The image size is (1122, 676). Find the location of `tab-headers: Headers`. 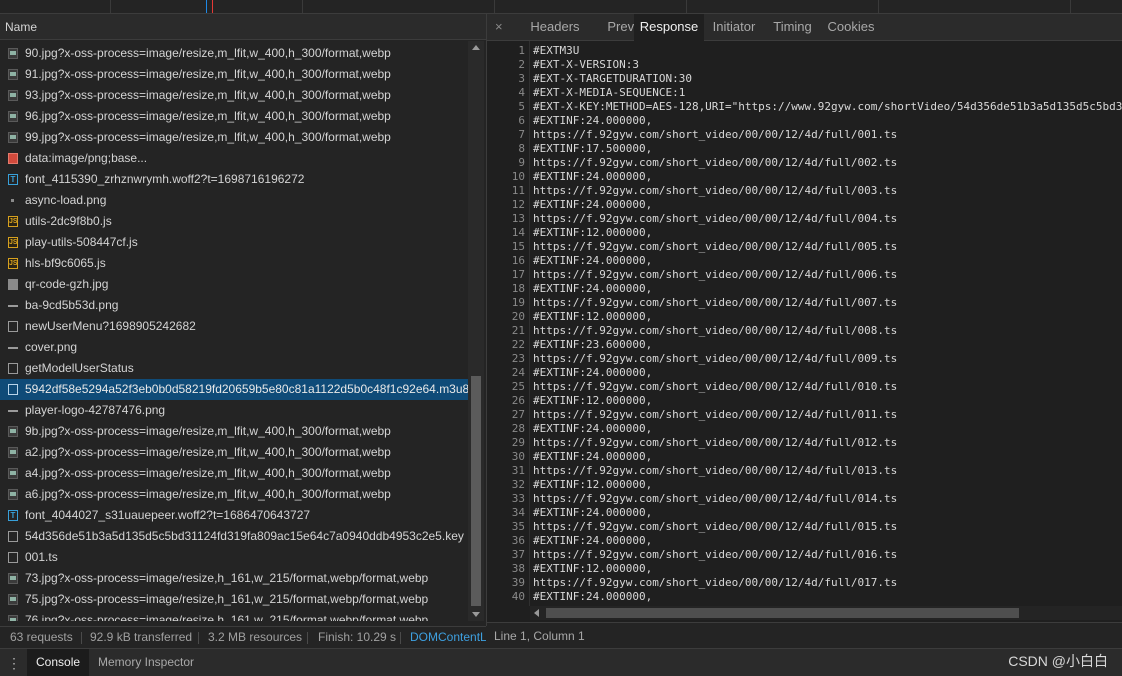

tab-headers: Headers is located at coordinates (555, 27).